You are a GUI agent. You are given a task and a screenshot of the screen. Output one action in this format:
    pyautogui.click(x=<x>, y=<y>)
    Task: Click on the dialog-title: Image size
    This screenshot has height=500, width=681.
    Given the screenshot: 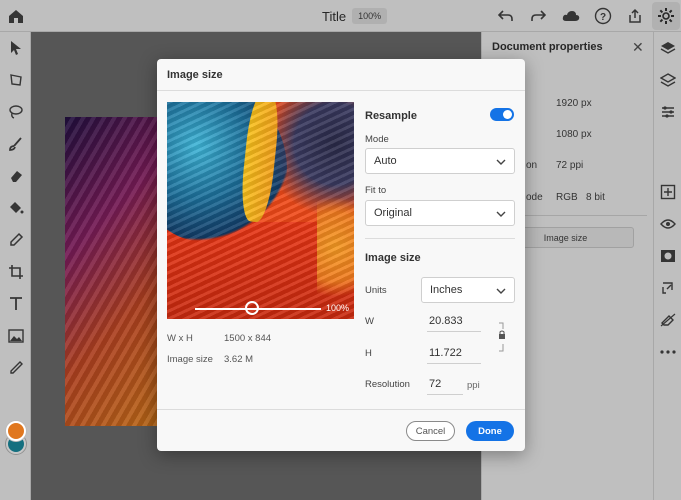 What is the action you would take?
    pyautogui.click(x=195, y=75)
    